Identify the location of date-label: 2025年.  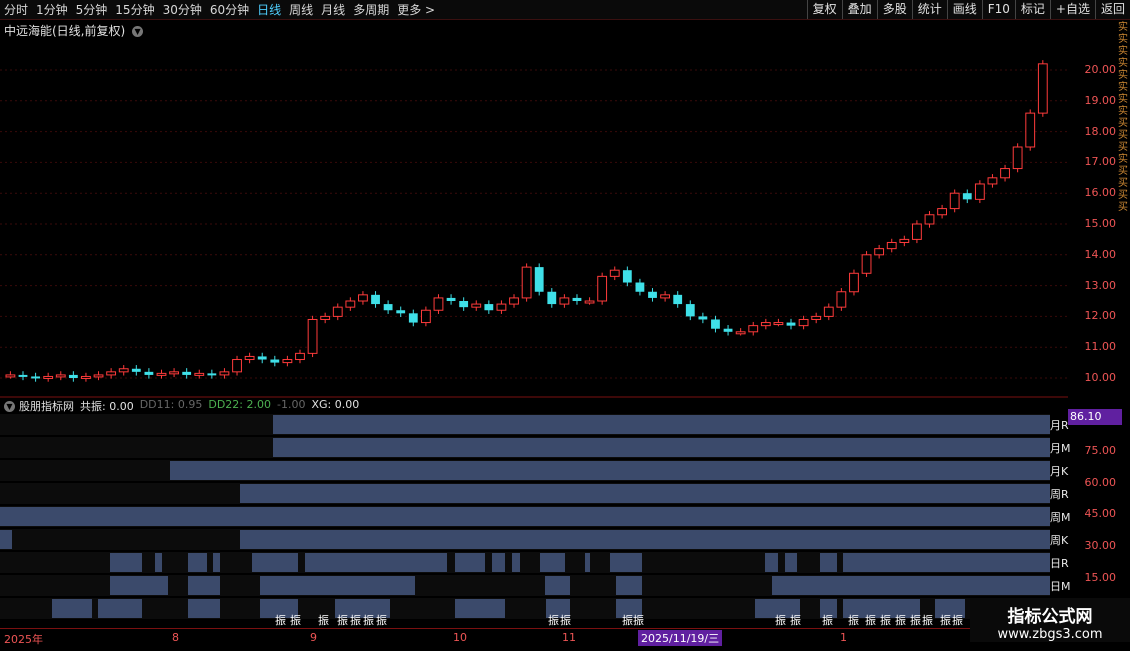
(23, 639).